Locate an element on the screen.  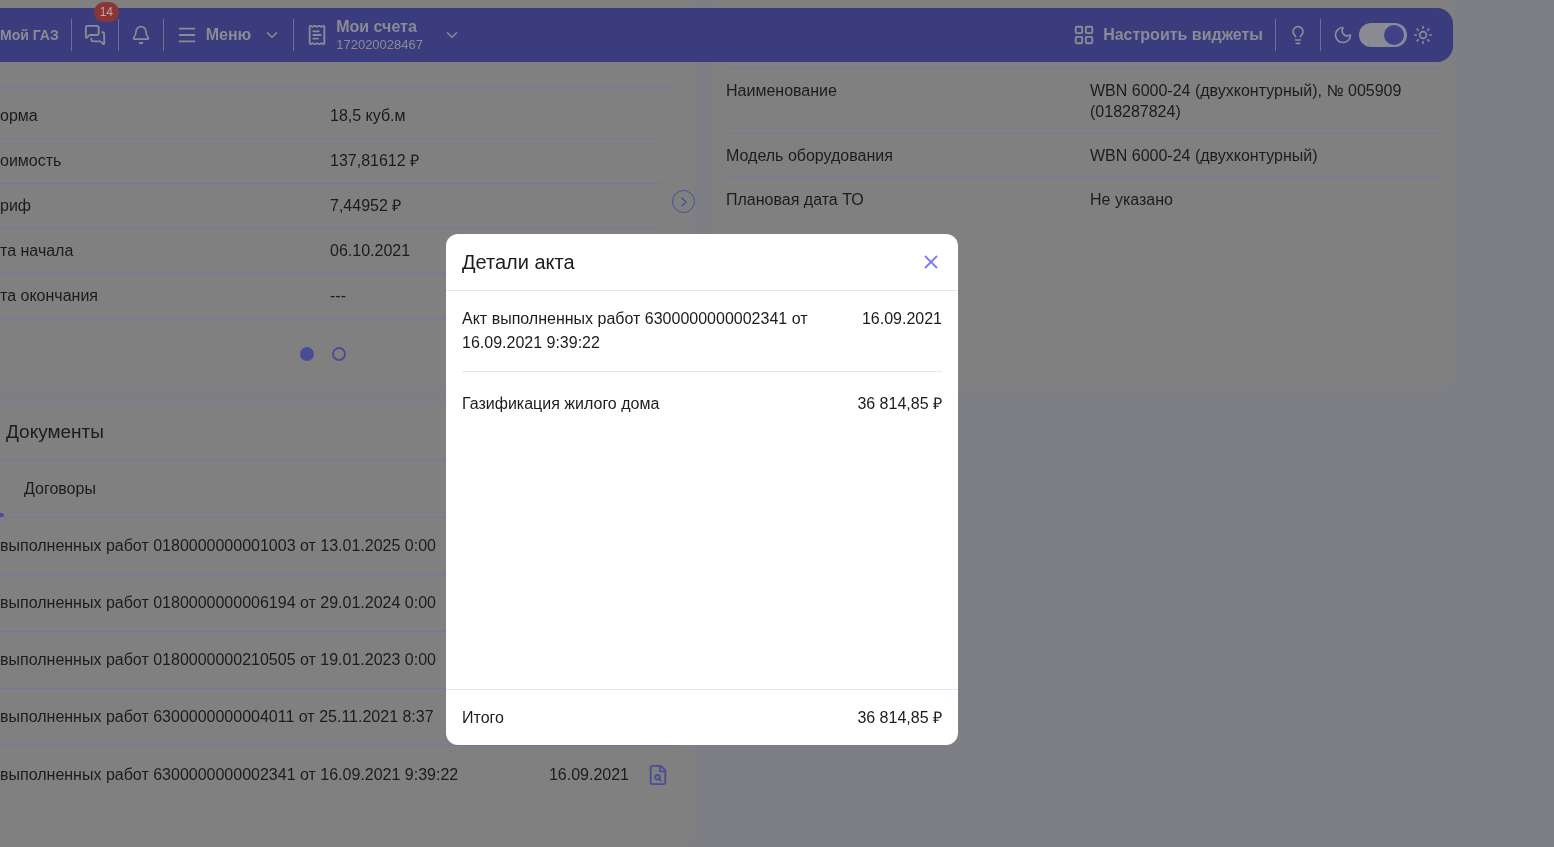
row-label: та начала is located at coordinates (37, 251).